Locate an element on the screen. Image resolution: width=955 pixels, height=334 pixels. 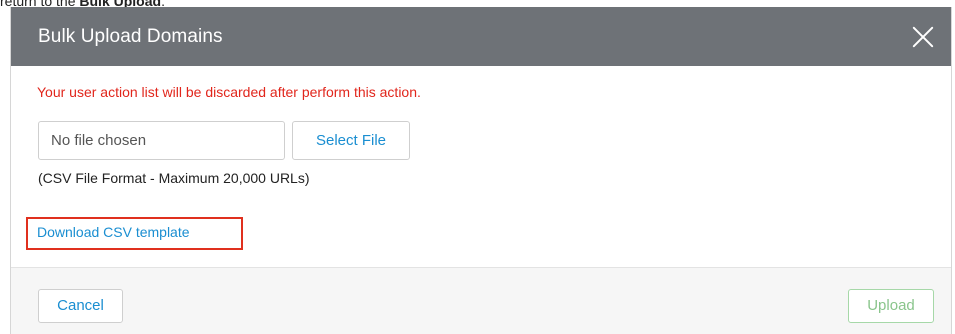
file-name-field: No file chosen is located at coordinates (161, 140).